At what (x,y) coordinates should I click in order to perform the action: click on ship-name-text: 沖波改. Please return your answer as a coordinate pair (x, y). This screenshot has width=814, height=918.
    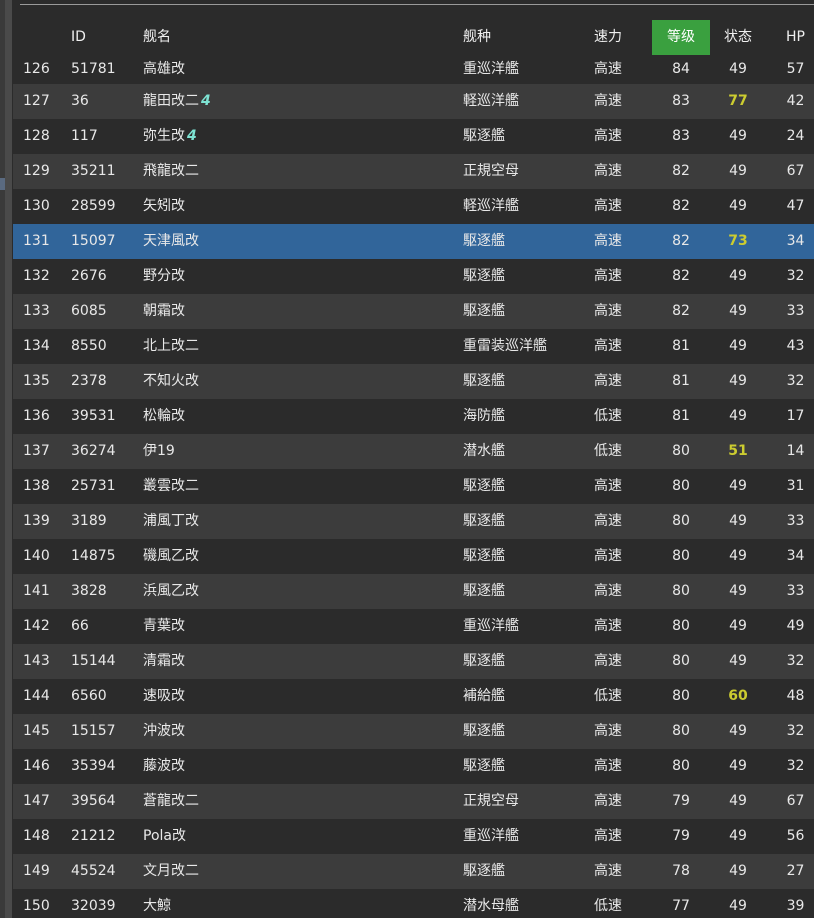
    Looking at the image, I should click on (164, 731).